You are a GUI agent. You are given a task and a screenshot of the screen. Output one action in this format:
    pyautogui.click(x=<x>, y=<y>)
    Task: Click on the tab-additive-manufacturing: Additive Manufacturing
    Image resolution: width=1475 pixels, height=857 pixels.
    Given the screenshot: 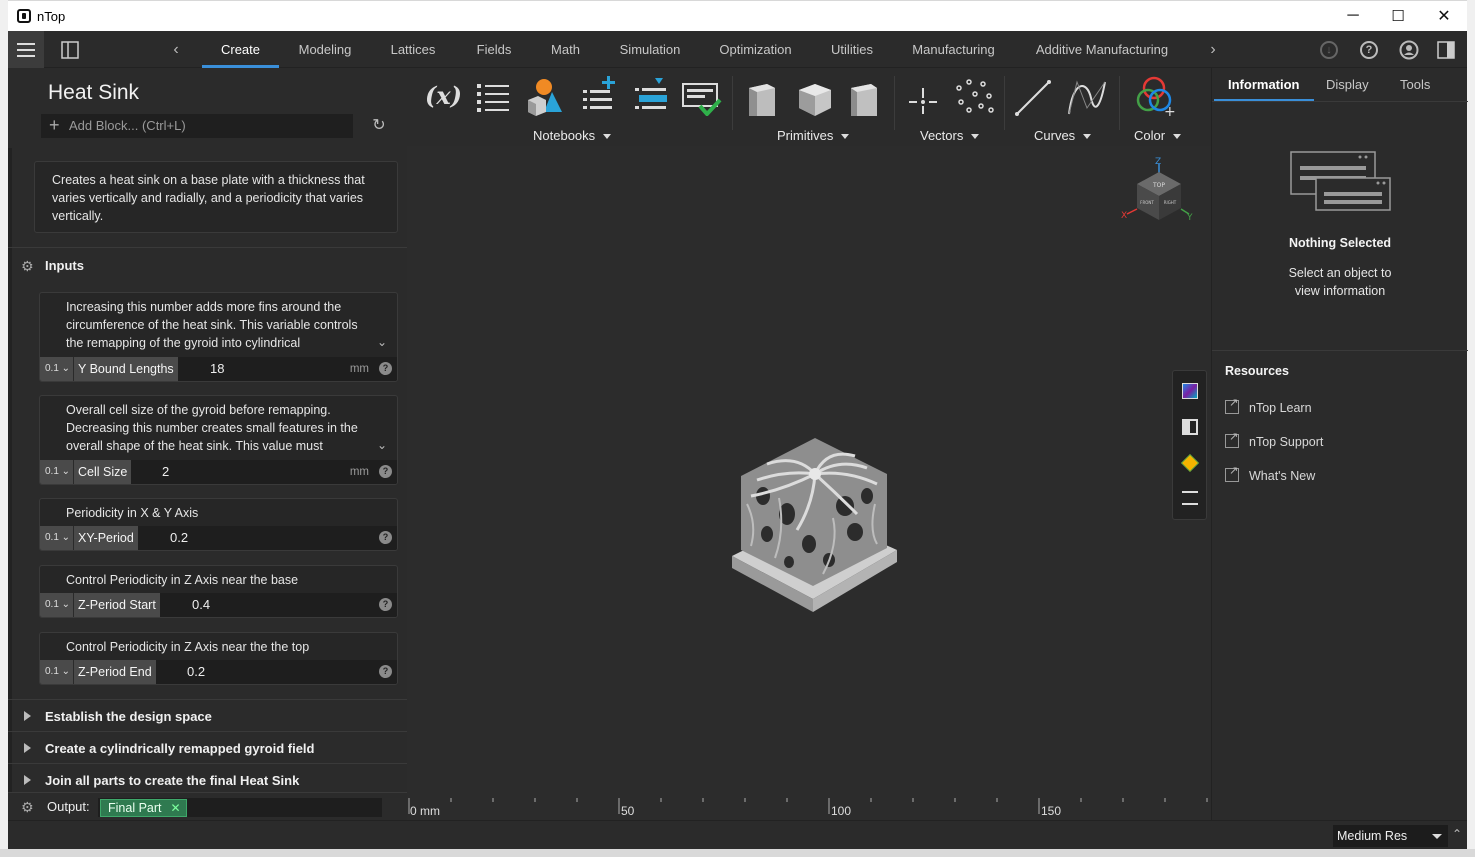 What is the action you would take?
    pyautogui.click(x=1102, y=49)
    